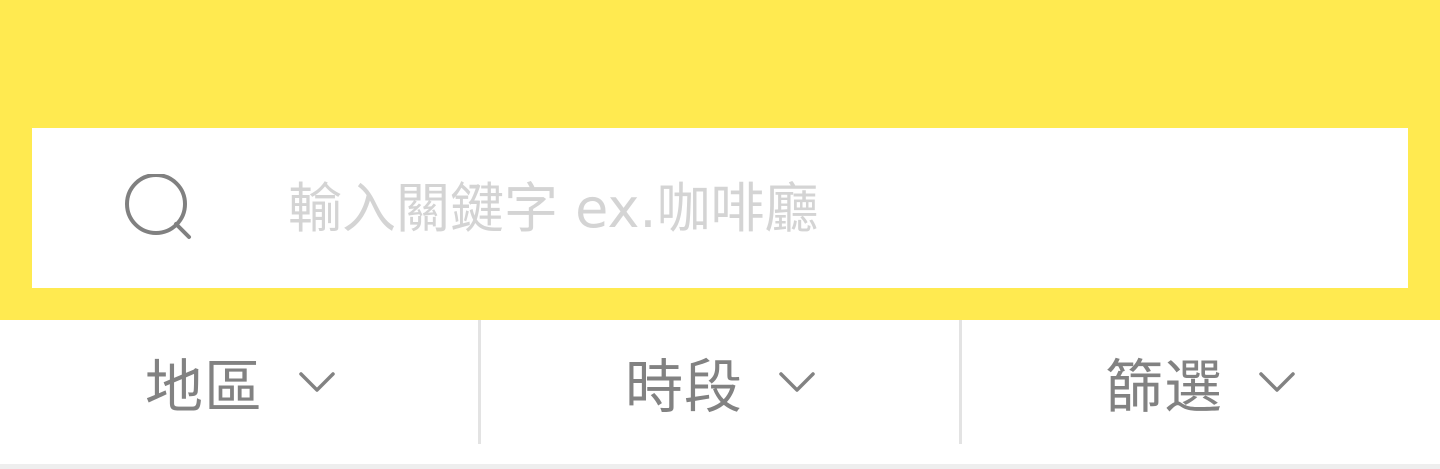 The height and width of the screenshot is (469, 1440). Describe the element at coordinates (203, 387) in the screenshot. I see `filter-region-label: 地區` at that location.